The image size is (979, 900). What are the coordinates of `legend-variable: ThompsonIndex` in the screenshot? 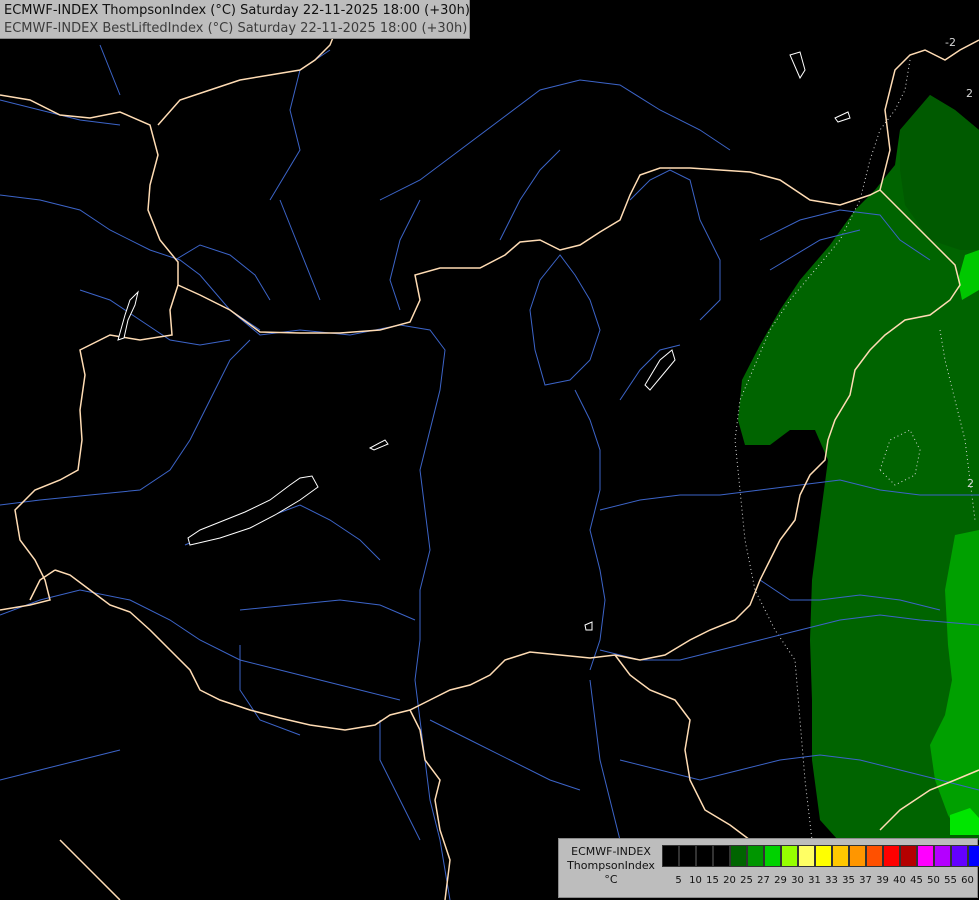 It's located at (611, 865).